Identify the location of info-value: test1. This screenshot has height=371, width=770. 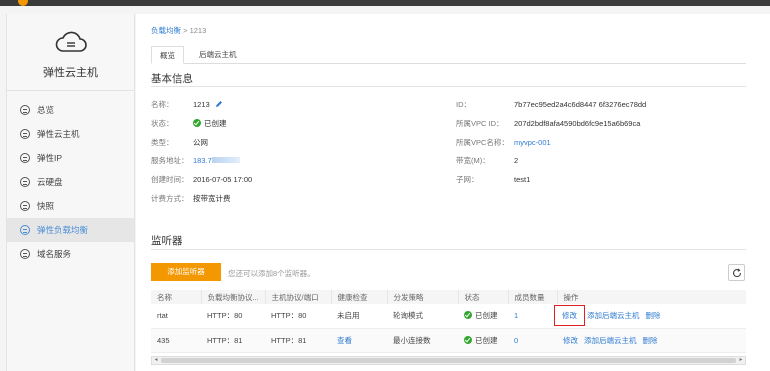
(522, 179).